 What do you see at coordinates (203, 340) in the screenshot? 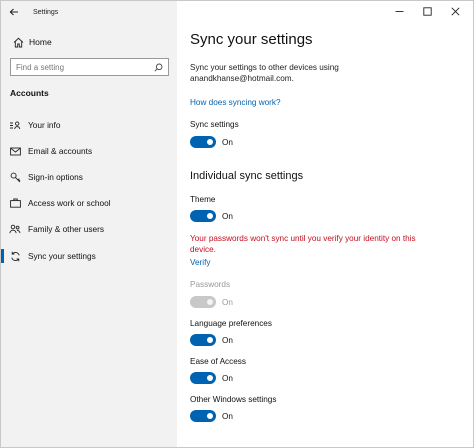
I see `language-preferences-toggle` at bounding box center [203, 340].